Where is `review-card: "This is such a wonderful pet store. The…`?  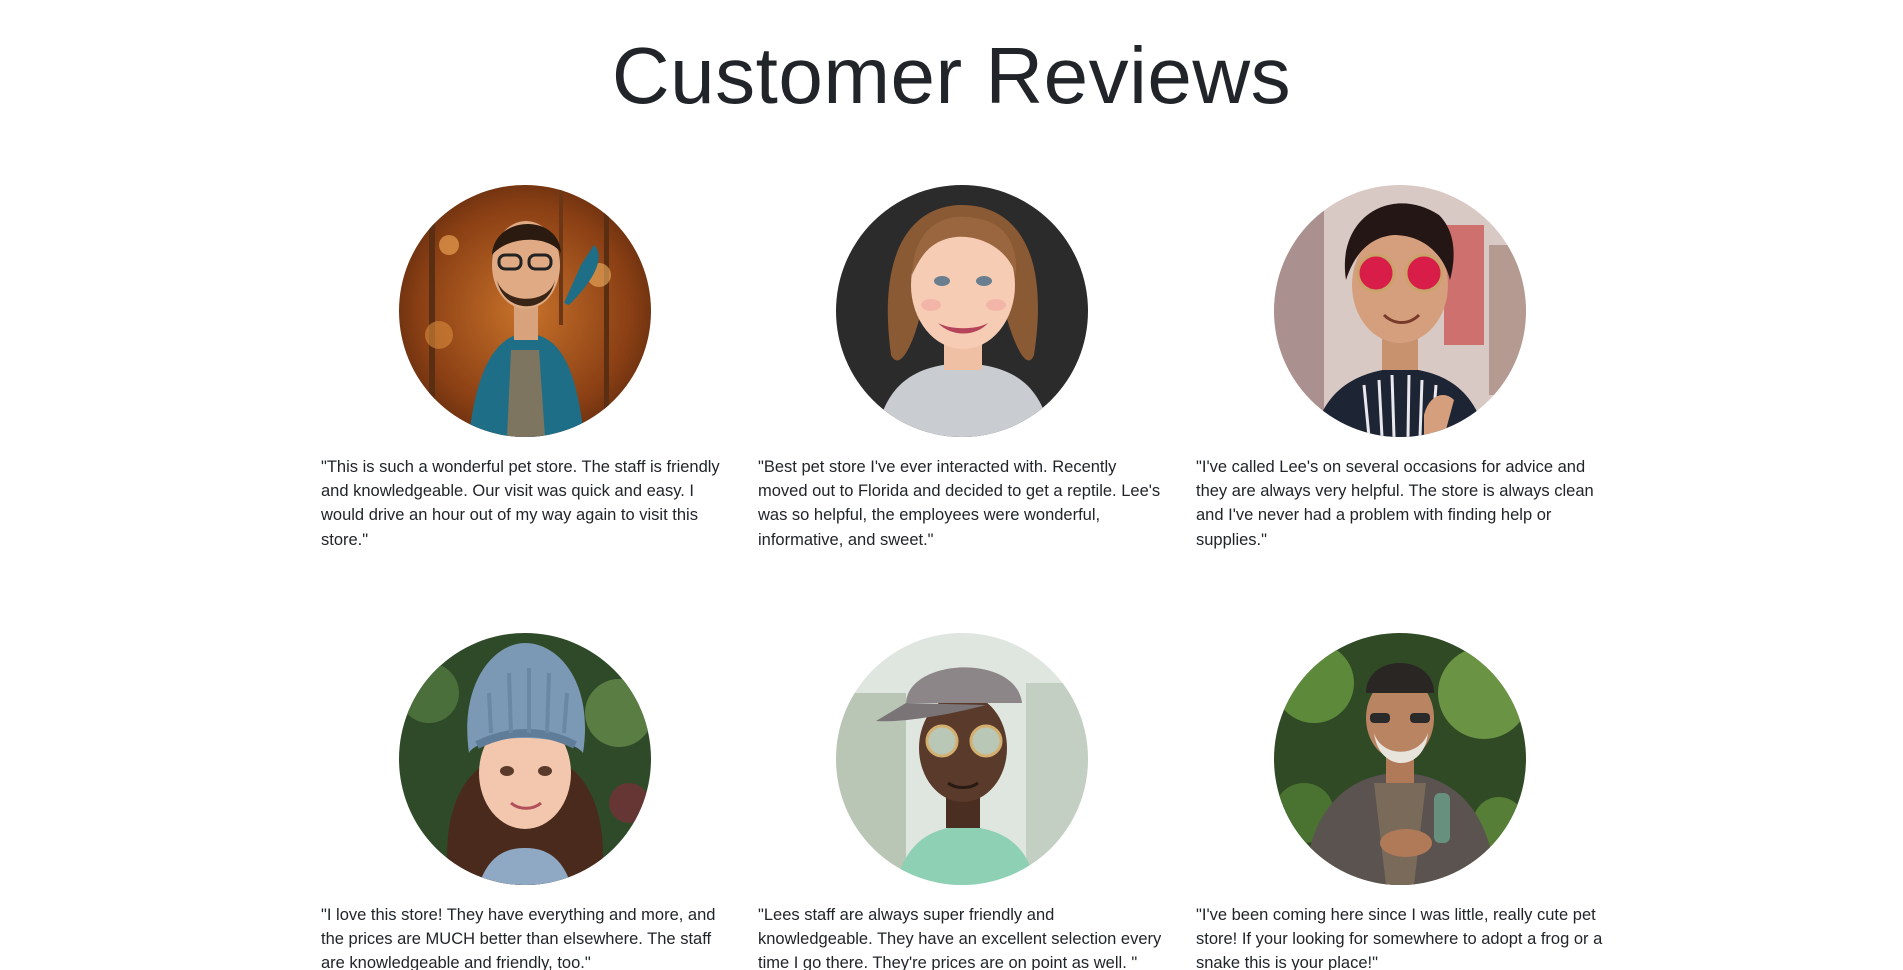 review-card: "This is such a wonderful pet store. The… is located at coordinates (525, 368).